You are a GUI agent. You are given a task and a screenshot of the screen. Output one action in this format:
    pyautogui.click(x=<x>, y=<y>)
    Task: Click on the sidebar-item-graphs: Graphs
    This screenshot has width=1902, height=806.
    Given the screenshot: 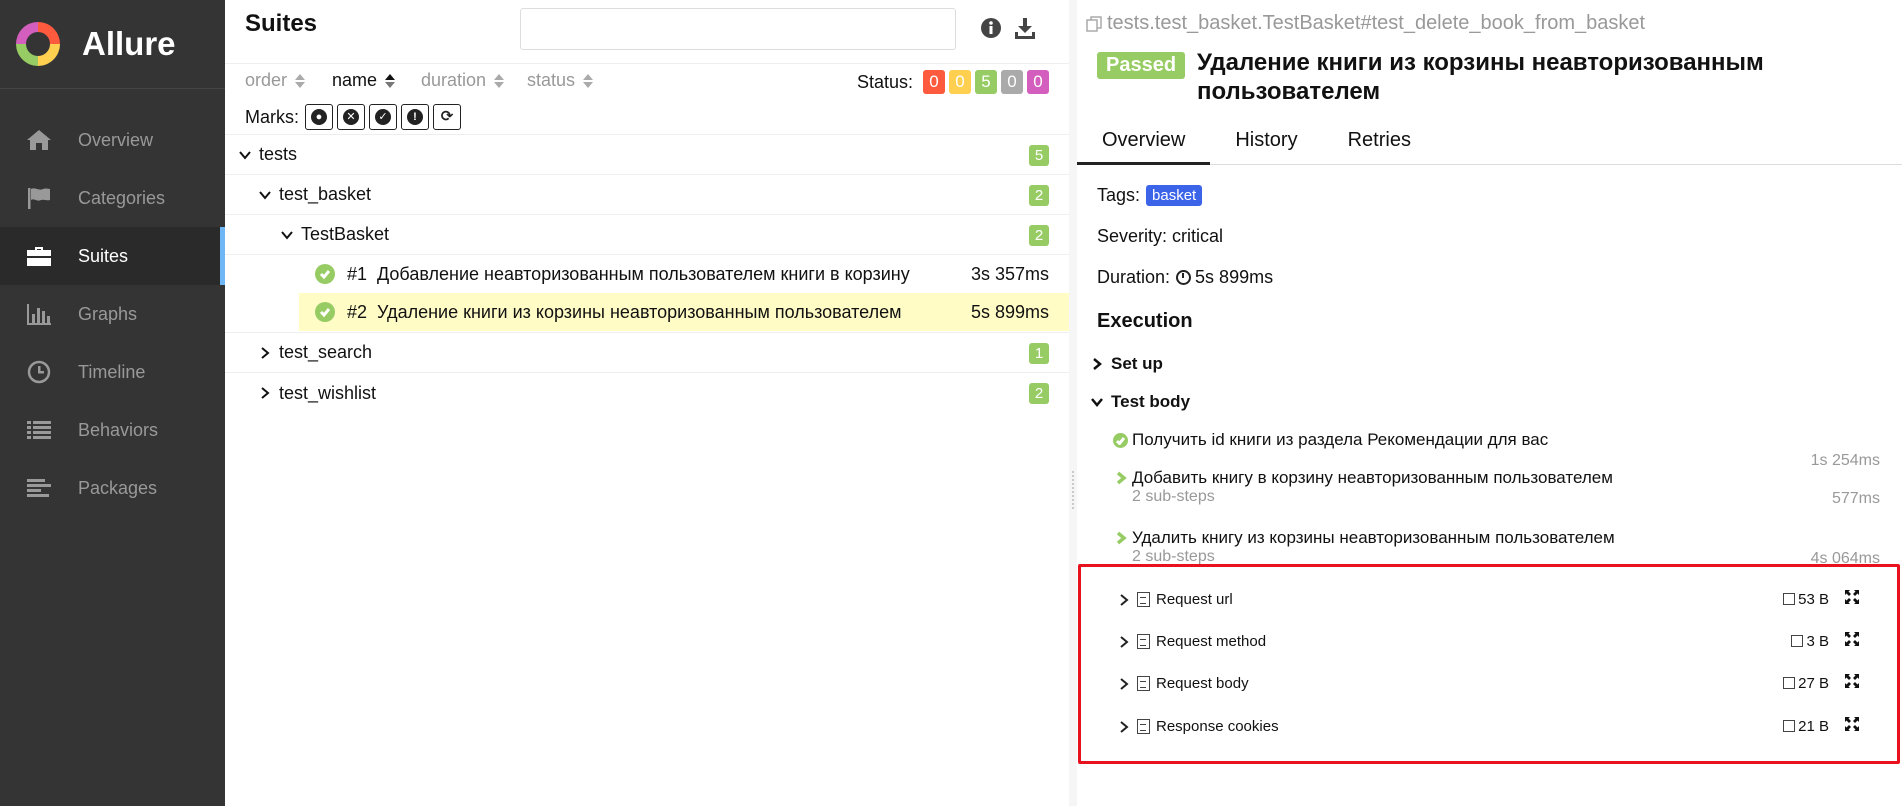 What is the action you would take?
    pyautogui.click(x=112, y=314)
    